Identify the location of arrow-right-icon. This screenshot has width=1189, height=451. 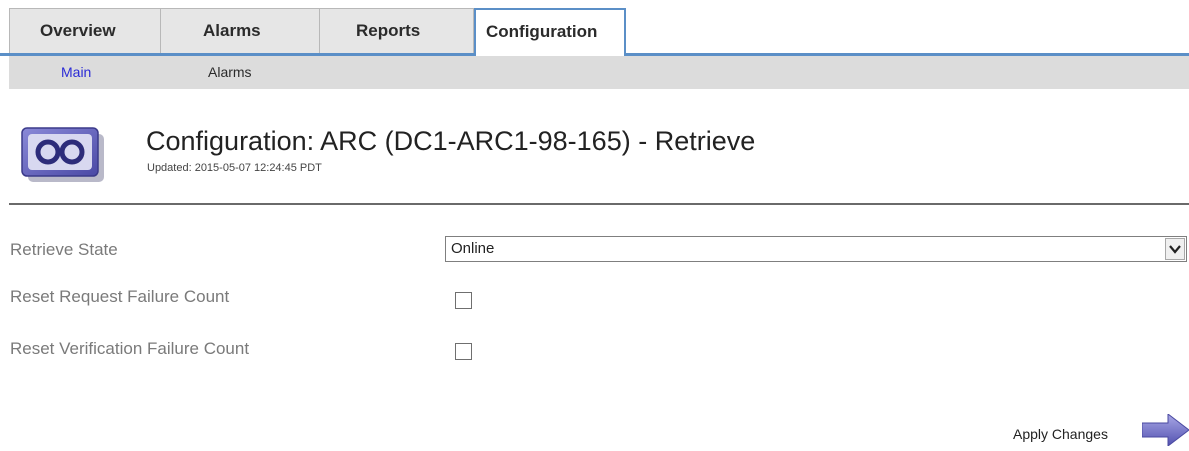
(1165, 430).